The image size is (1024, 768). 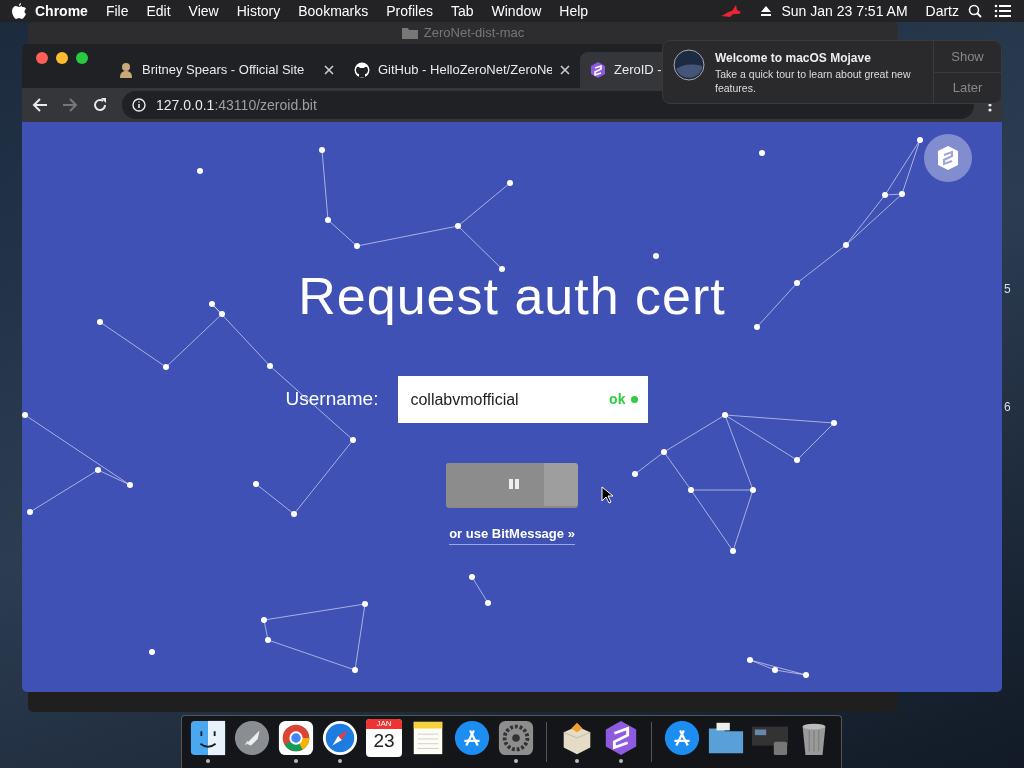 What do you see at coordinates (19, 11) in the screenshot?
I see `apple-icon` at bounding box center [19, 11].